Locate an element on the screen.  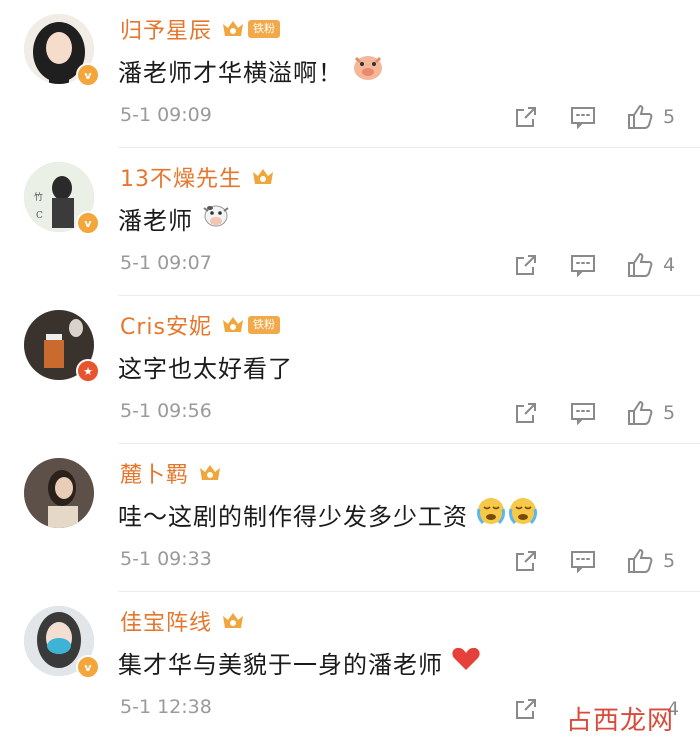
avatar-container: 竹 C v is located at coordinates (50, 198).